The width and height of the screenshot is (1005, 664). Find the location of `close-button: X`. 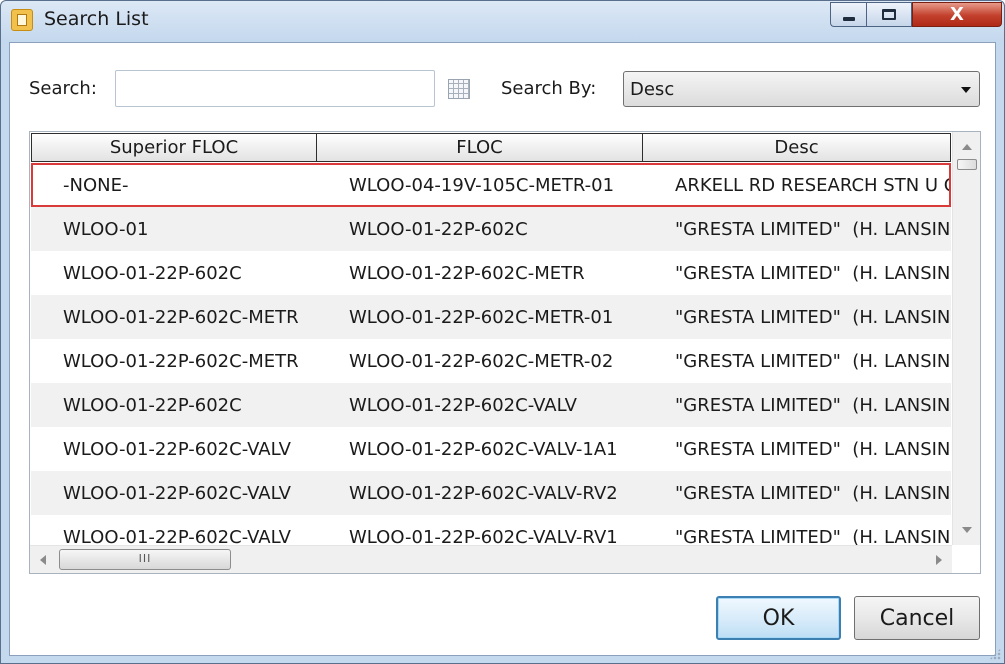

close-button: X is located at coordinates (957, 14).